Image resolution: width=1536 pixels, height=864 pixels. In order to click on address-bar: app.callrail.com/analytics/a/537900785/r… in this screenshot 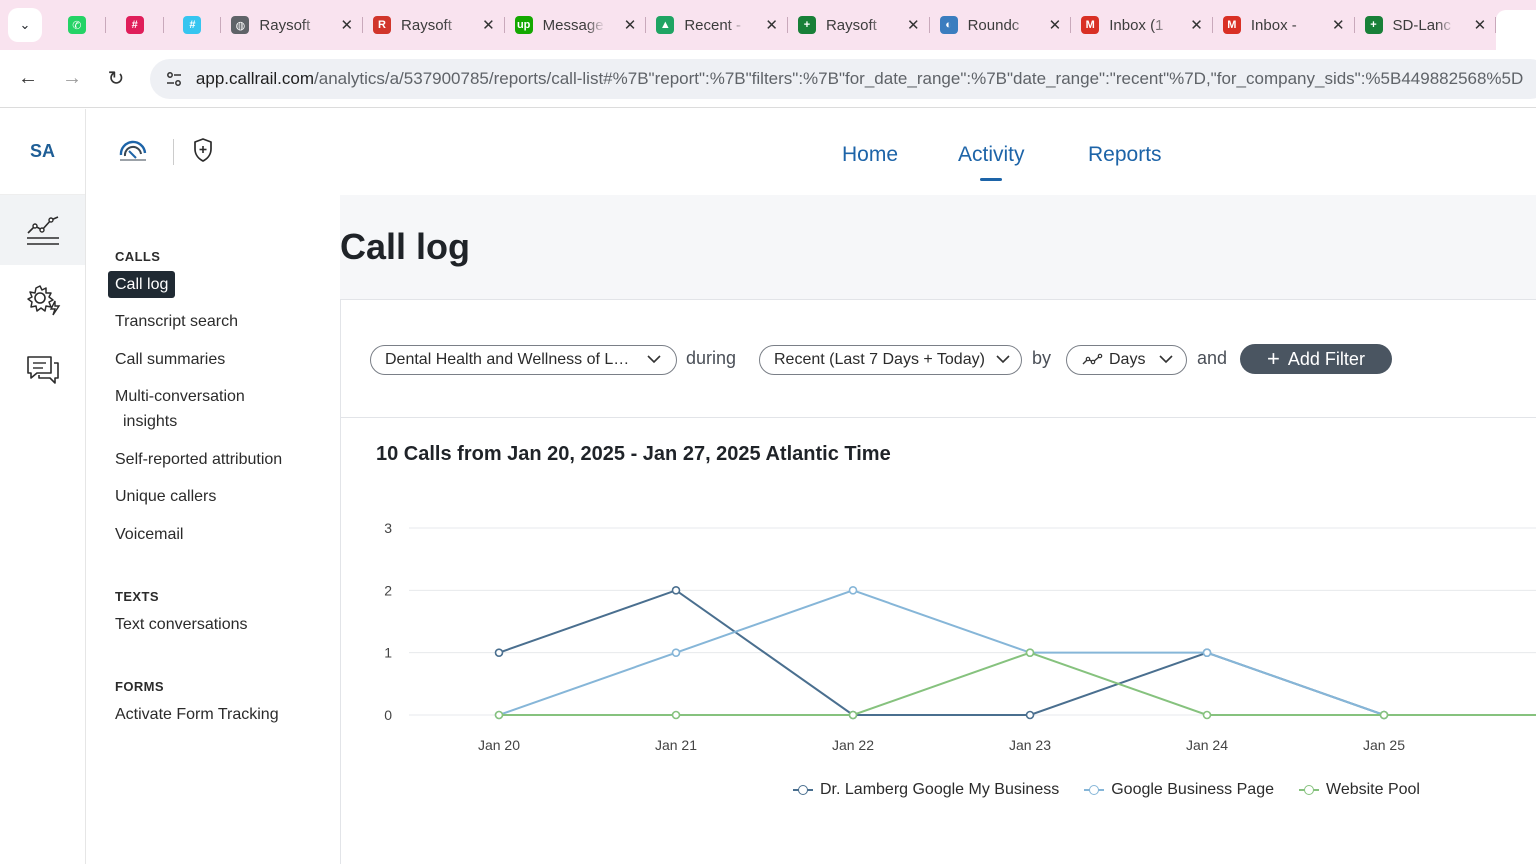, I will do `click(843, 79)`.